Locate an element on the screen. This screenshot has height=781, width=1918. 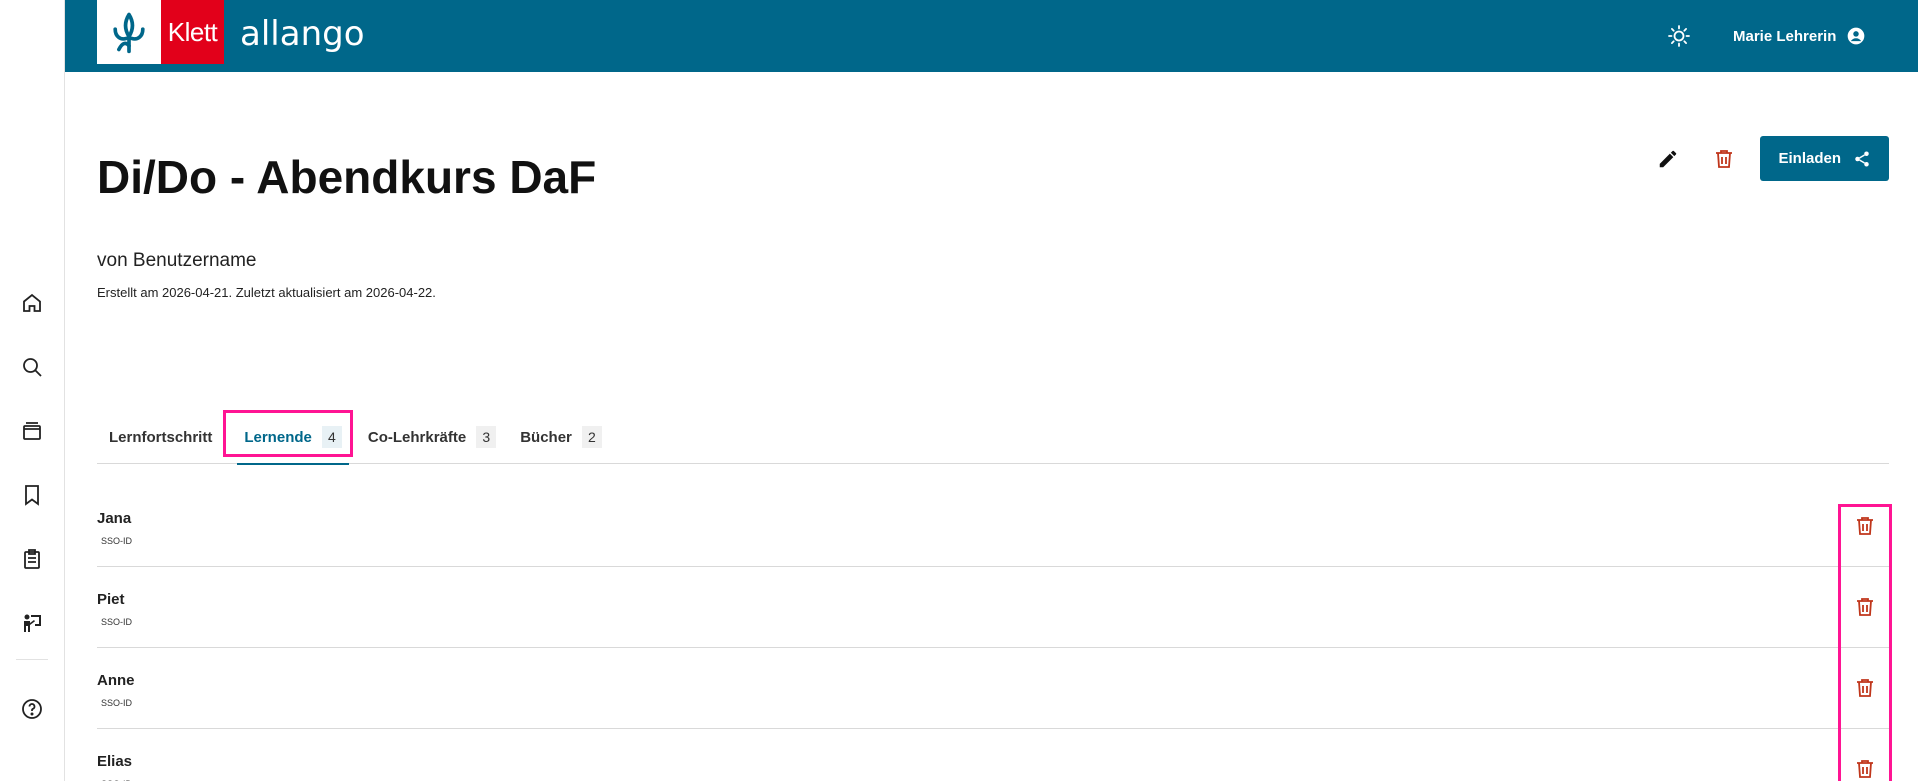
klett-leaf-logo-icon is located at coordinates (129, 33).